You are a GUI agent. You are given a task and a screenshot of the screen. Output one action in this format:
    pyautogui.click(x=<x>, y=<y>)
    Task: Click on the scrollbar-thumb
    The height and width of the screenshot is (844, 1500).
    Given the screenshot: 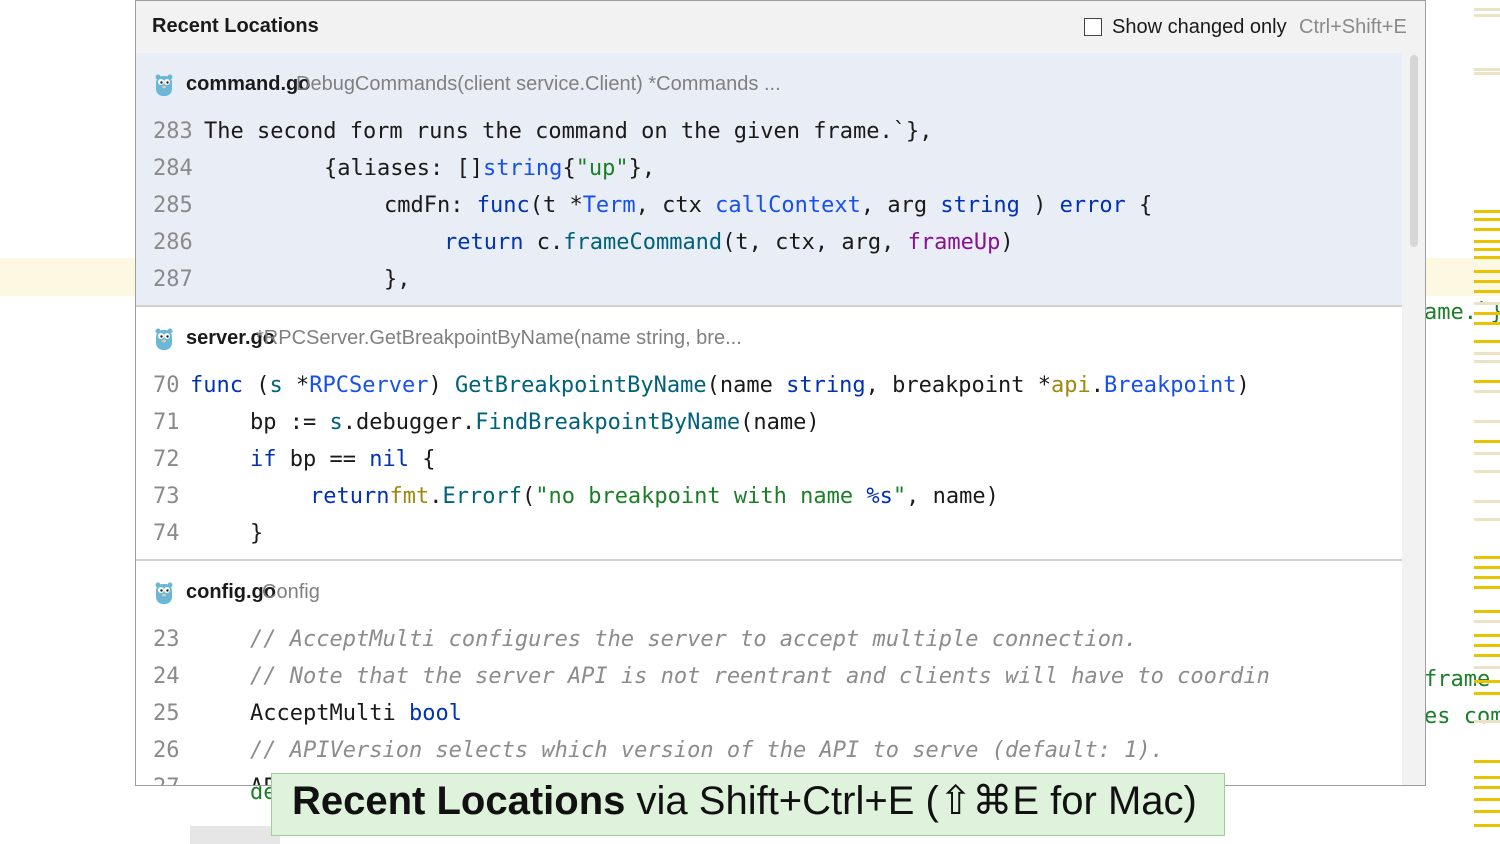 What is the action you would take?
    pyautogui.click(x=1414, y=151)
    